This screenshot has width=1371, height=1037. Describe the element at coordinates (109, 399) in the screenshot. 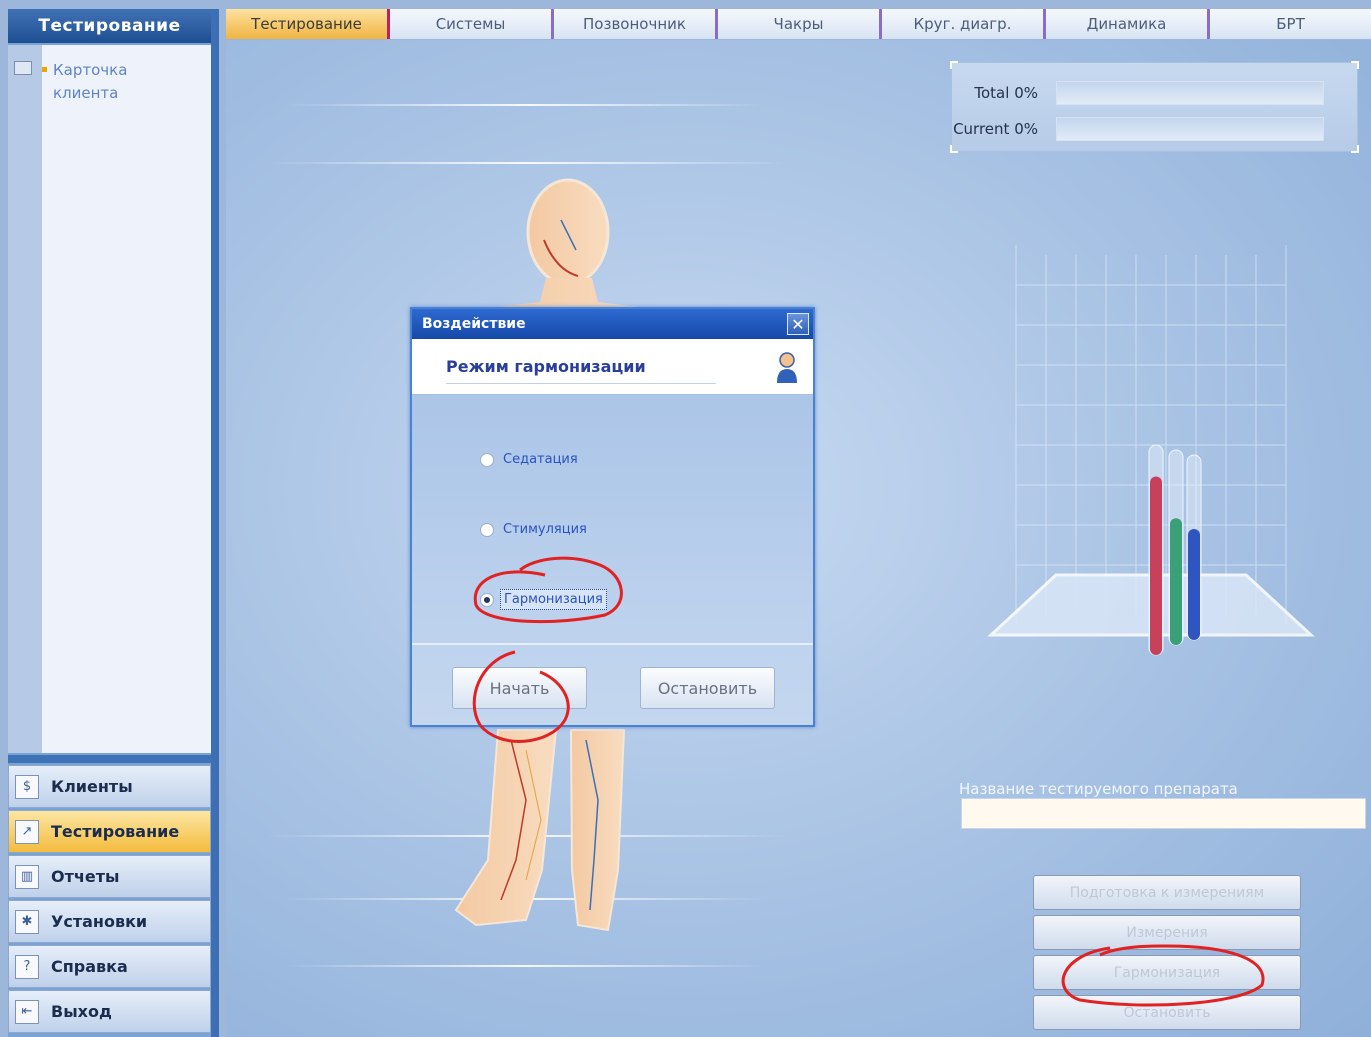

I see `sidebar-tree: Карточка клиента` at that location.